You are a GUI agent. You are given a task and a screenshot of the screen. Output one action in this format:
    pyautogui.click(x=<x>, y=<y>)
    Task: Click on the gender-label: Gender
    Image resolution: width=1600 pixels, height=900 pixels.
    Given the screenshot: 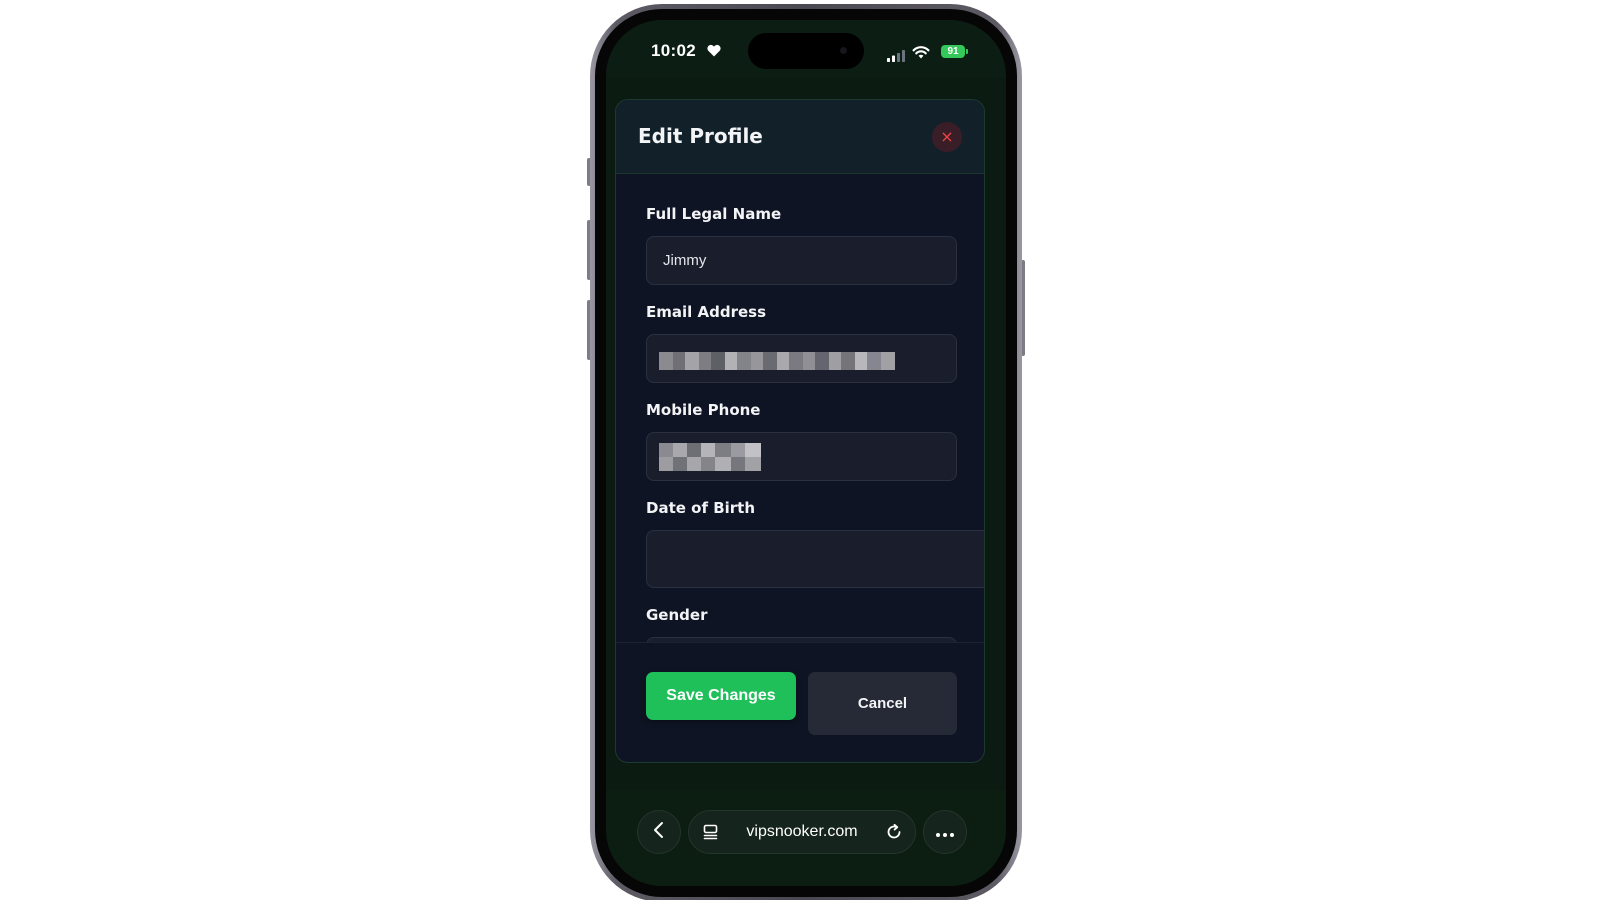 What is the action you would take?
    pyautogui.click(x=677, y=615)
    